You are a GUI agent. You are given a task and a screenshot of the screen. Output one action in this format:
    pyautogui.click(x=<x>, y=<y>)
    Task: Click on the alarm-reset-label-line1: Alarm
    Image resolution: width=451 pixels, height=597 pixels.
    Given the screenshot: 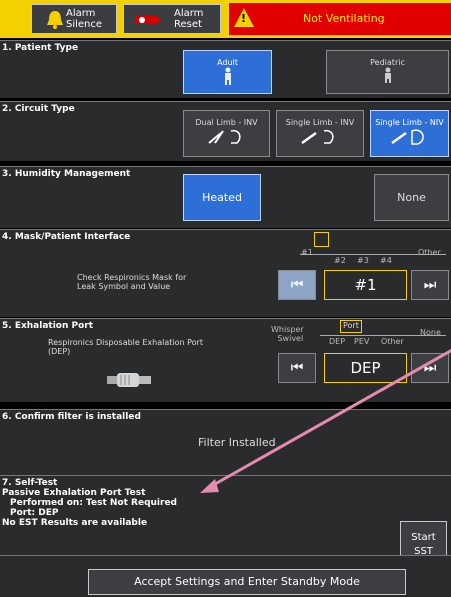 What is the action you would take?
    pyautogui.click(x=189, y=13)
    